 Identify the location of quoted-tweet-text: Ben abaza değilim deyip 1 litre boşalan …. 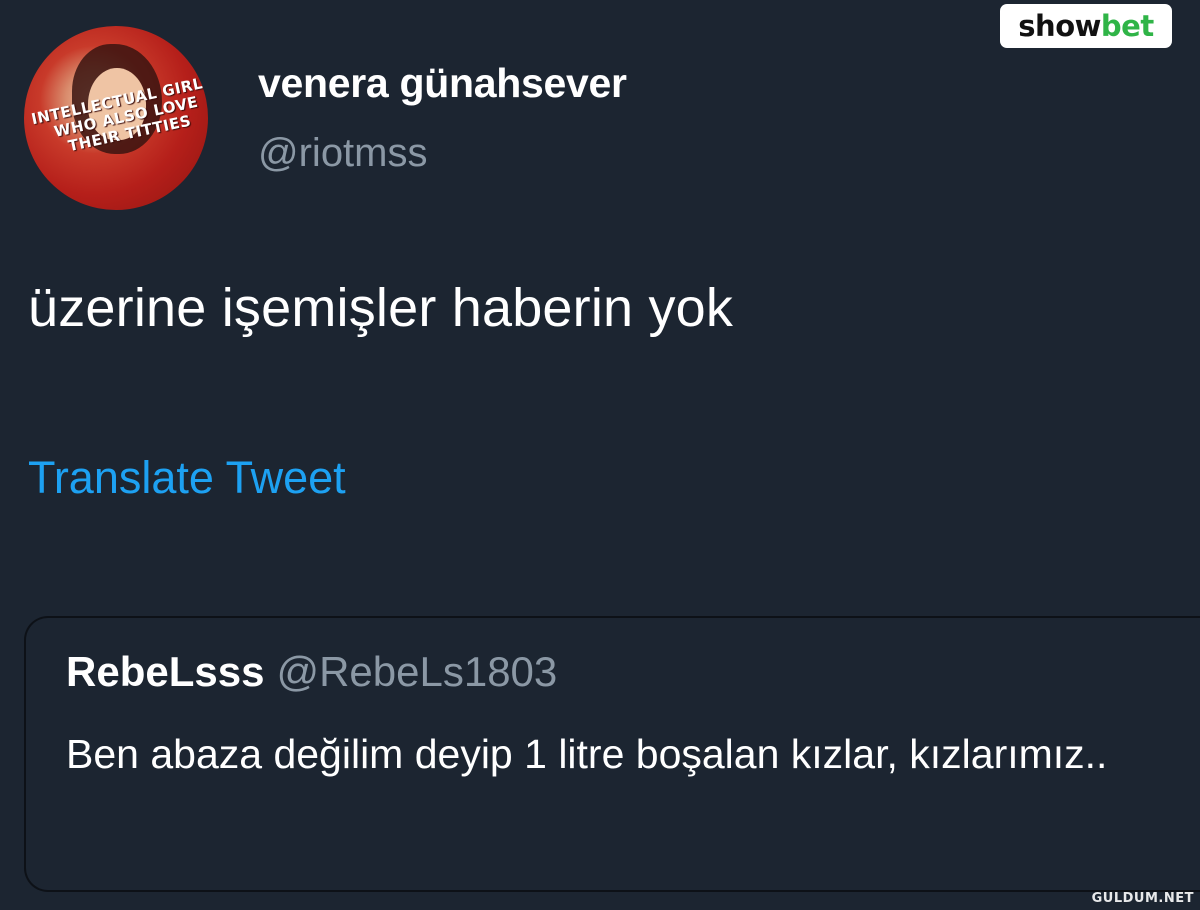
(587, 754).